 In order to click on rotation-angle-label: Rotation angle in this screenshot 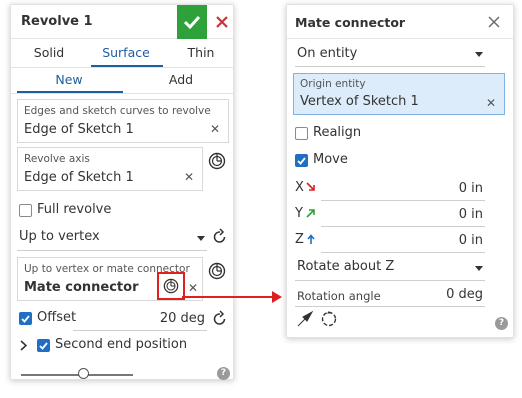, I will do `click(339, 296)`.